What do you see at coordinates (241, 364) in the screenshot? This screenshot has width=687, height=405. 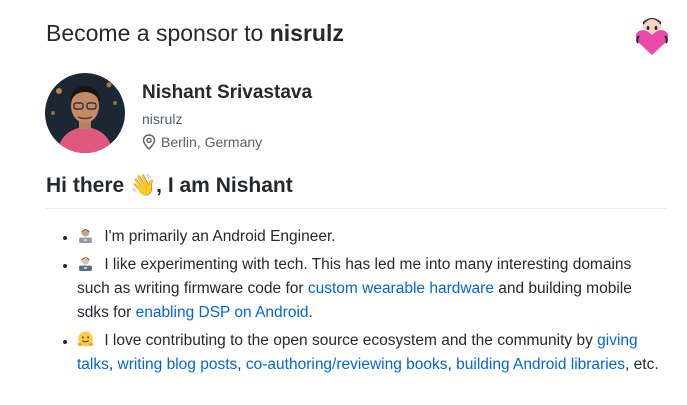 I see `bio-item-3-sep-2: ,` at bounding box center [241, 364].